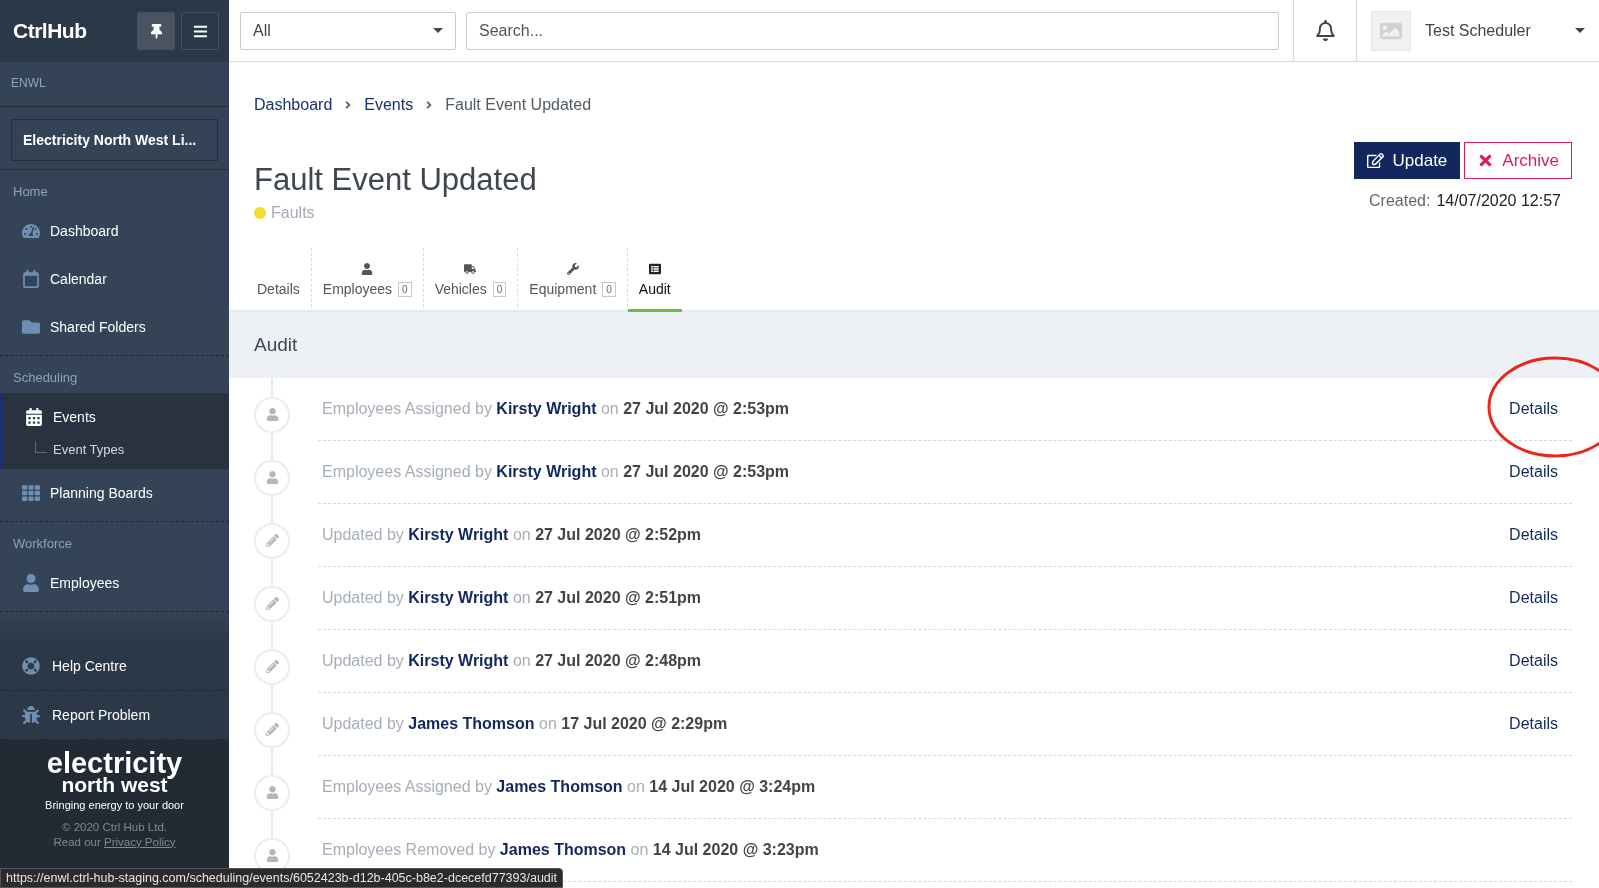  I want to click on created-label: Created:, so click(1400, 201).